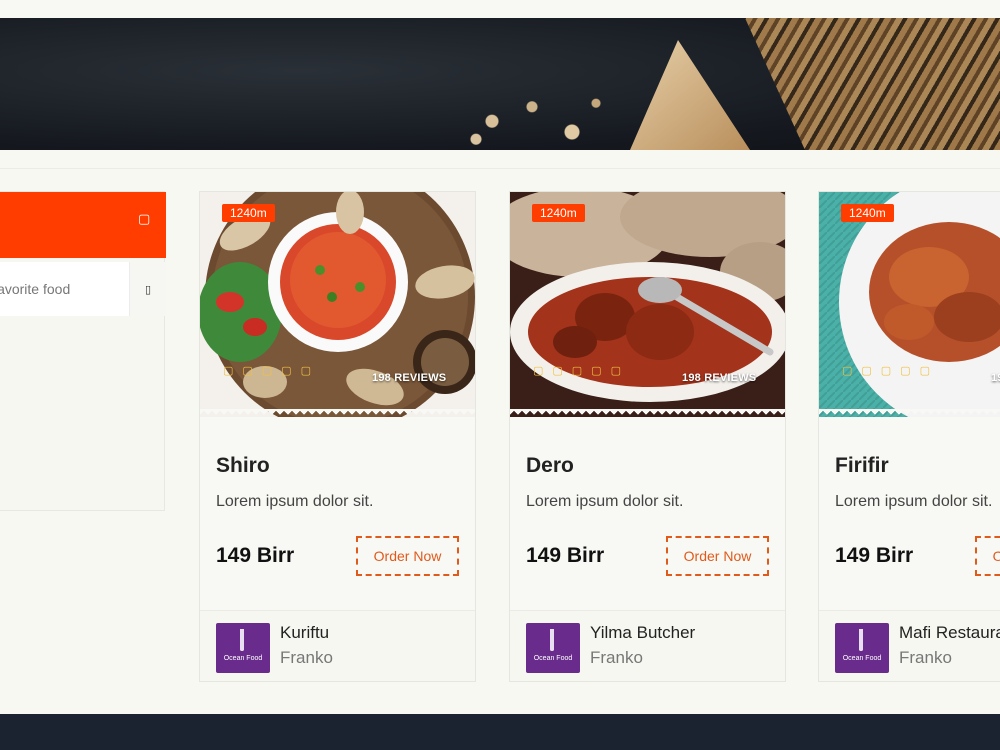 The image size is (1000, 750). What do you see at coordinates (540, 114) in the screenshot?
I see `bread-crumbs-decoration` at bounding box center [540, 114].